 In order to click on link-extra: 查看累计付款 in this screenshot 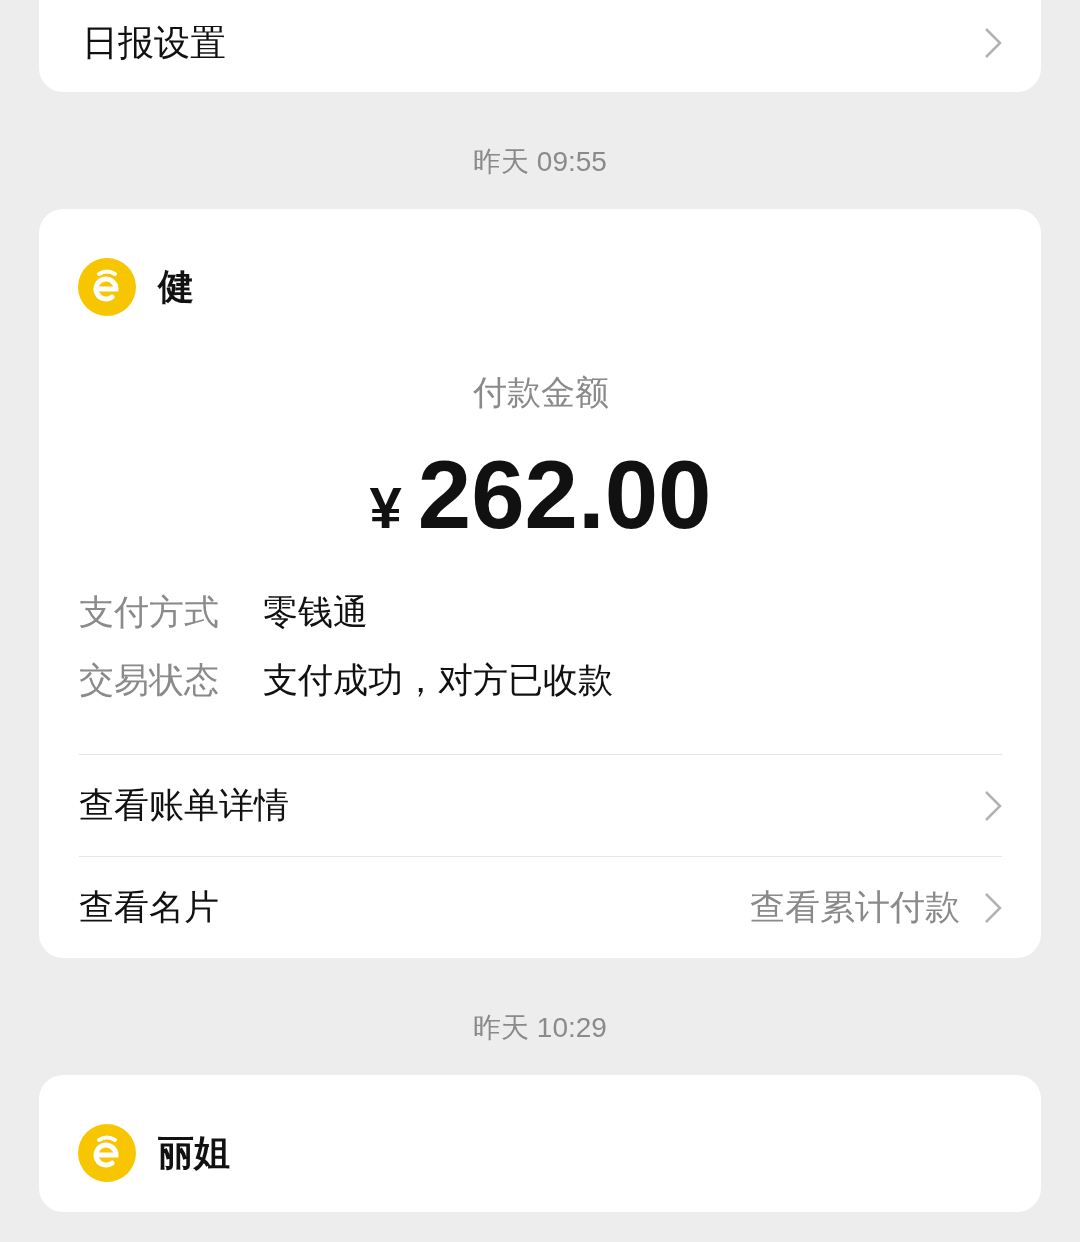, I will do `click(855, 907)`.